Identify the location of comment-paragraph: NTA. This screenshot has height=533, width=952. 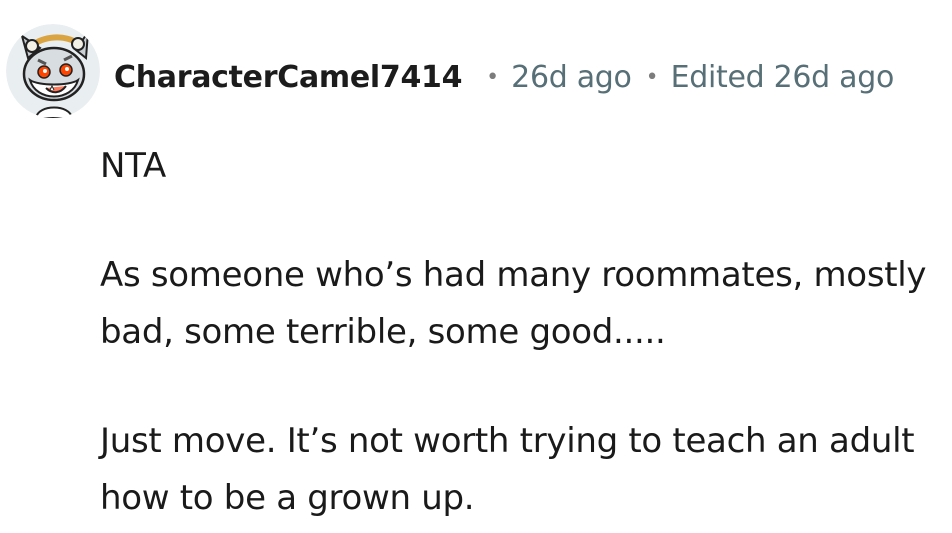
(133, 166).